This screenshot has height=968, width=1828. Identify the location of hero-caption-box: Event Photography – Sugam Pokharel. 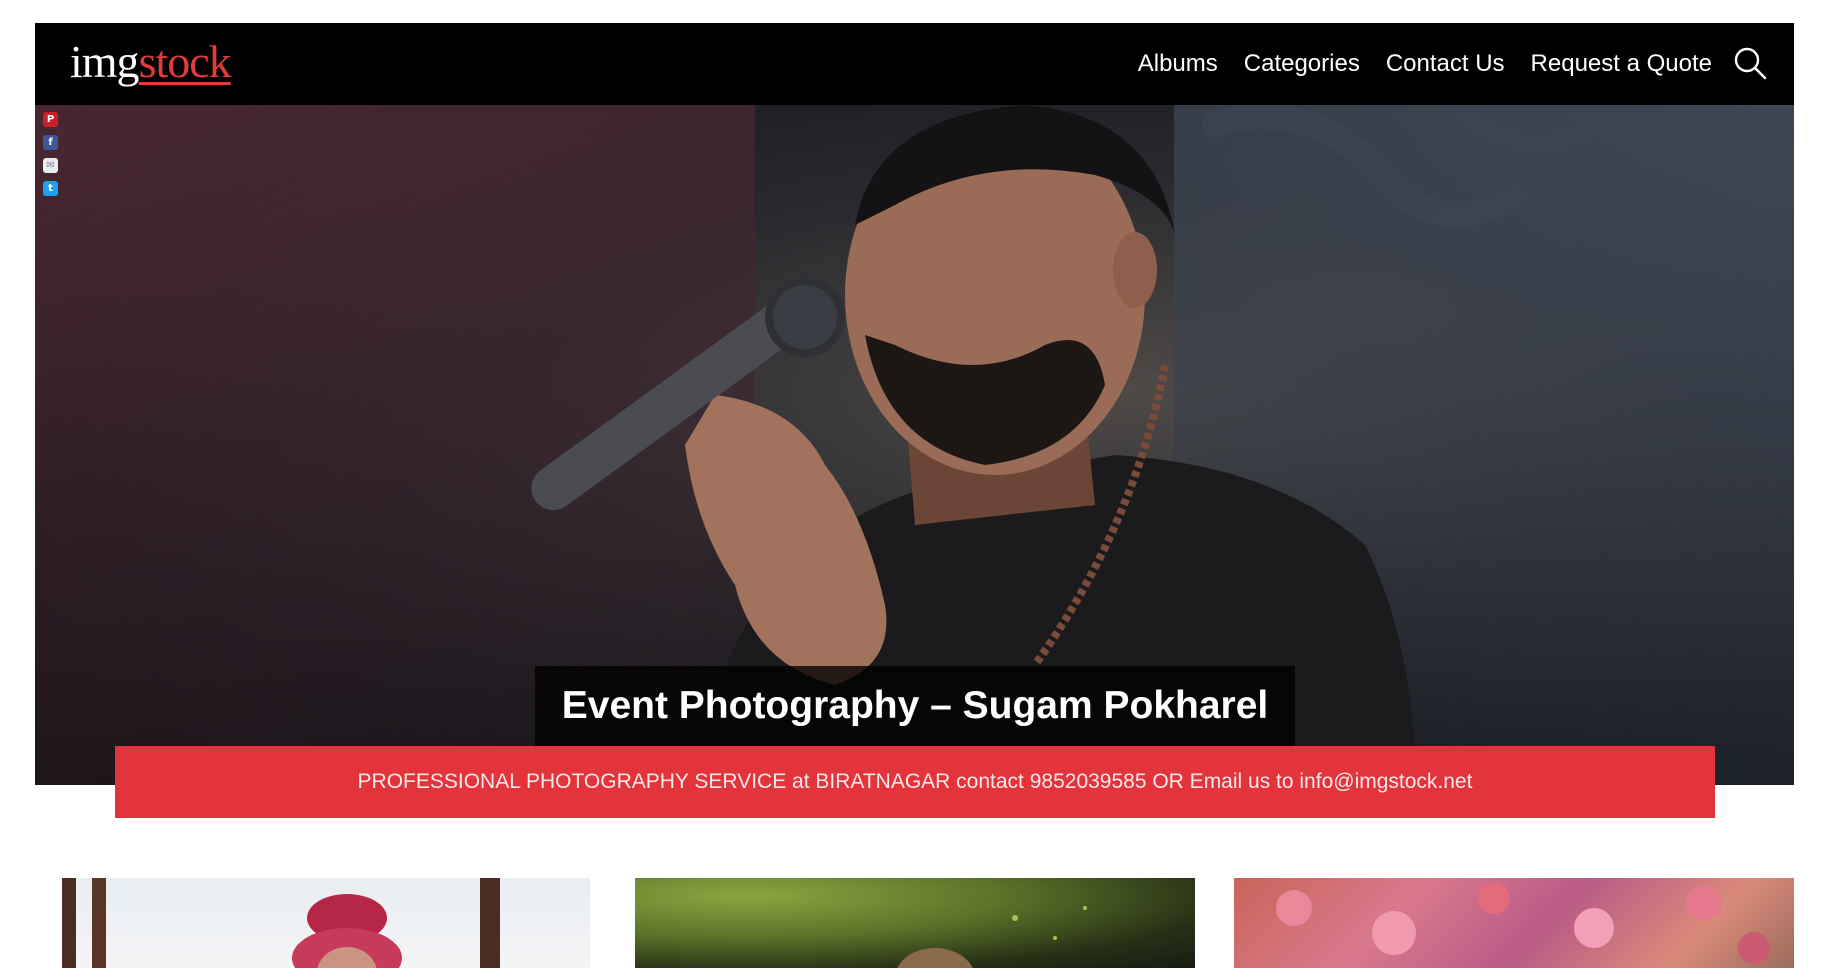
(915, 706).